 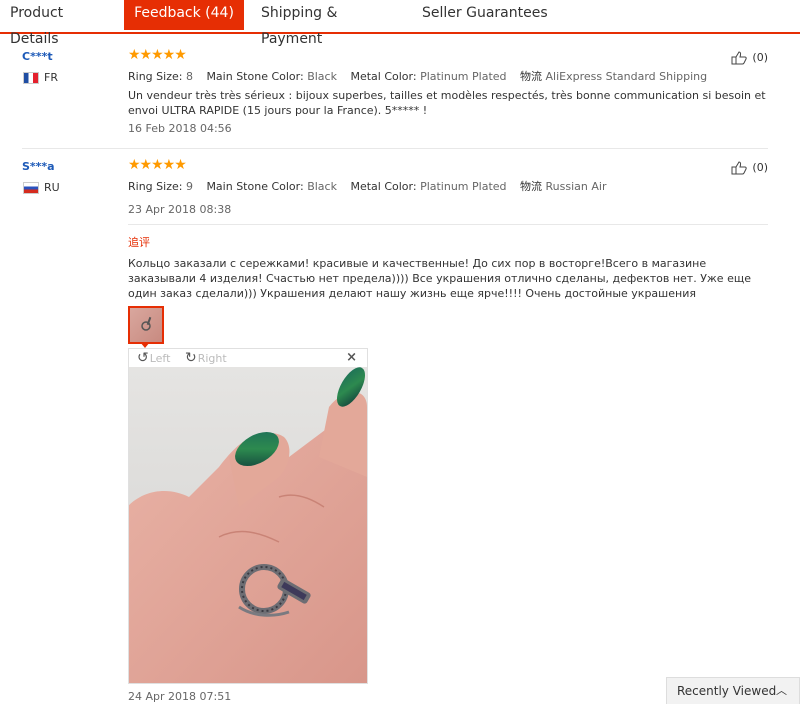 What do you see at coordinates (139, 242) in the screenshot?
I see `additional-feedback-label: 追评` at bounding box center [139, 242].